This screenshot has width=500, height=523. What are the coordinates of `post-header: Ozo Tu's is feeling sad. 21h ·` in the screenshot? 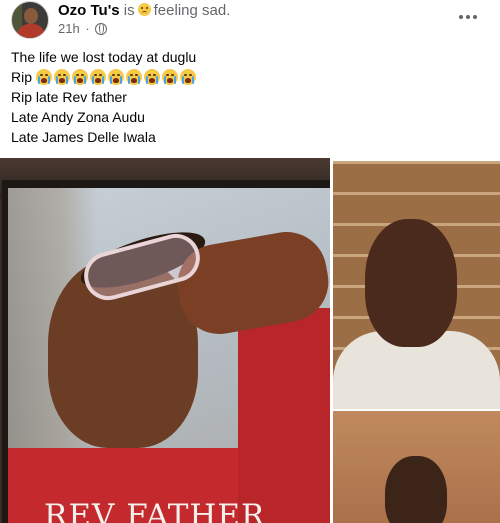 It's located at (250, 21).